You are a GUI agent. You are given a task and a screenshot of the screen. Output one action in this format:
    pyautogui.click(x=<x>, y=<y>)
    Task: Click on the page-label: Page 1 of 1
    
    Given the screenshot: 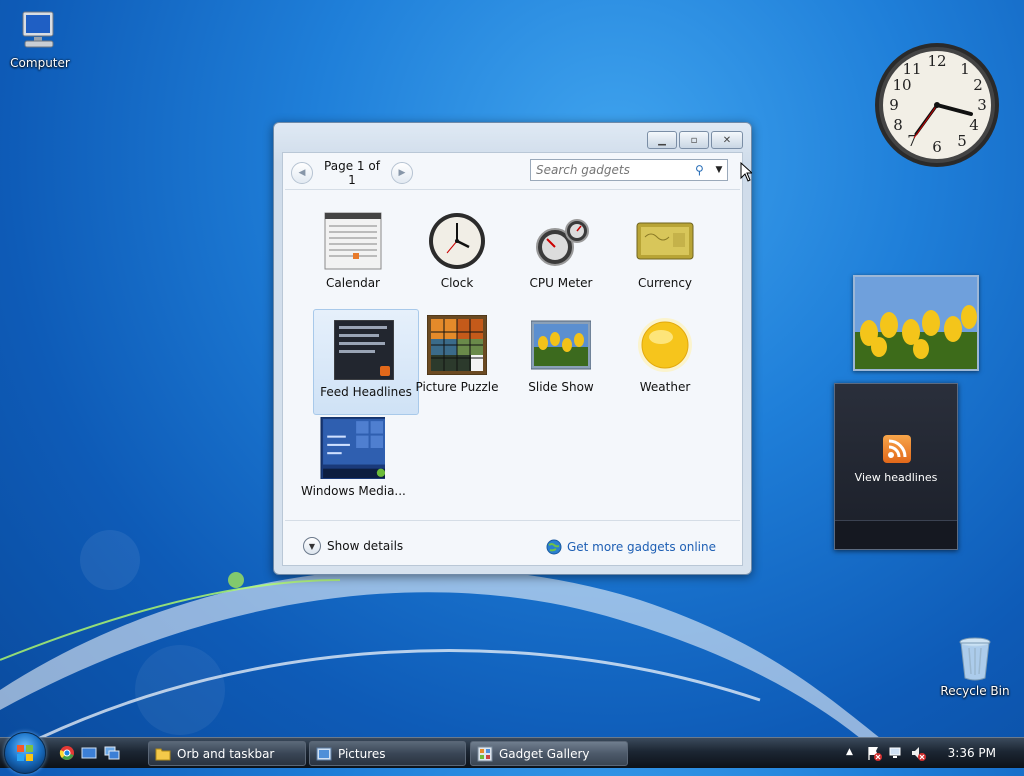 What is the action you would take?
    pyautogui.click(x=352, y=173)
    